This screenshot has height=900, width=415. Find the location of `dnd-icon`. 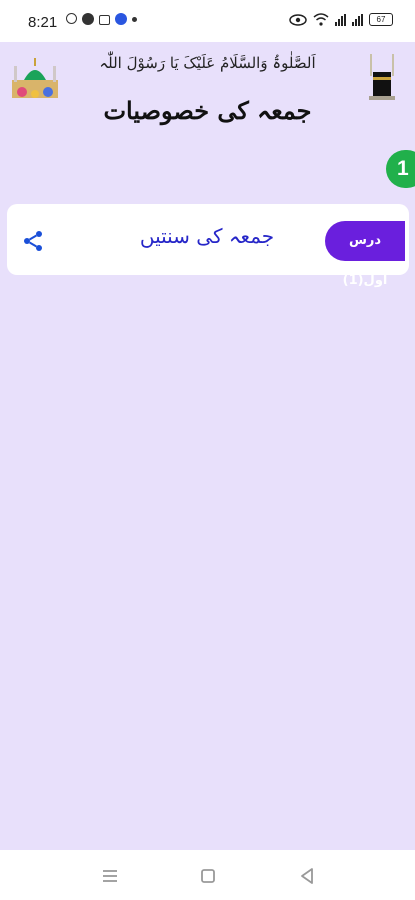

dnd-icon is located at coordinates (121, 19).